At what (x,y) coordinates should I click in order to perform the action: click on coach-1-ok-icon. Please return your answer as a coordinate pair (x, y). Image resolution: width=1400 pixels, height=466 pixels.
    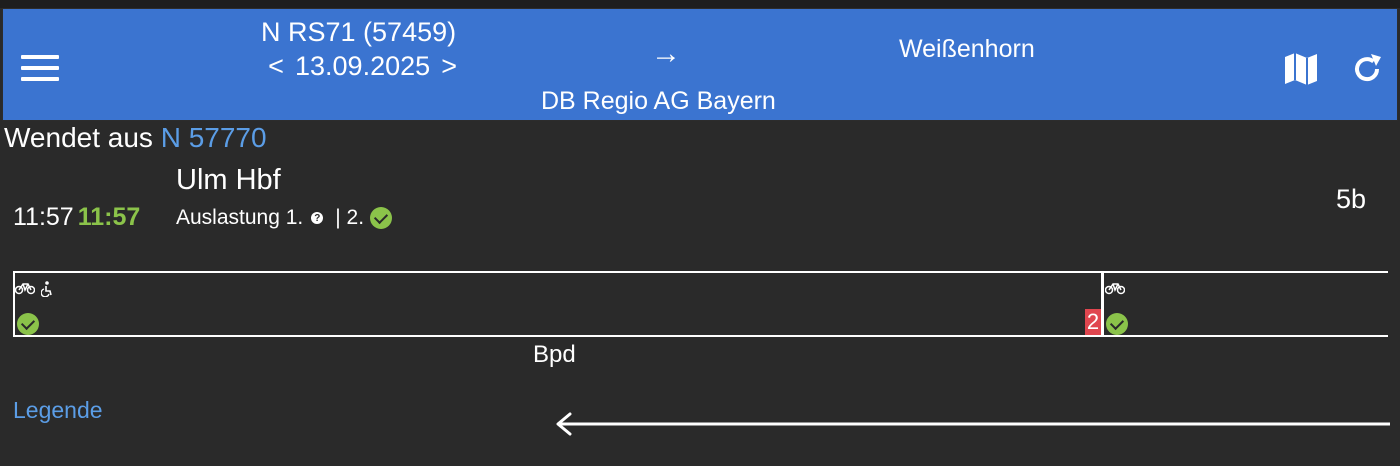
    Looking at the image, I should click on (28, 324).